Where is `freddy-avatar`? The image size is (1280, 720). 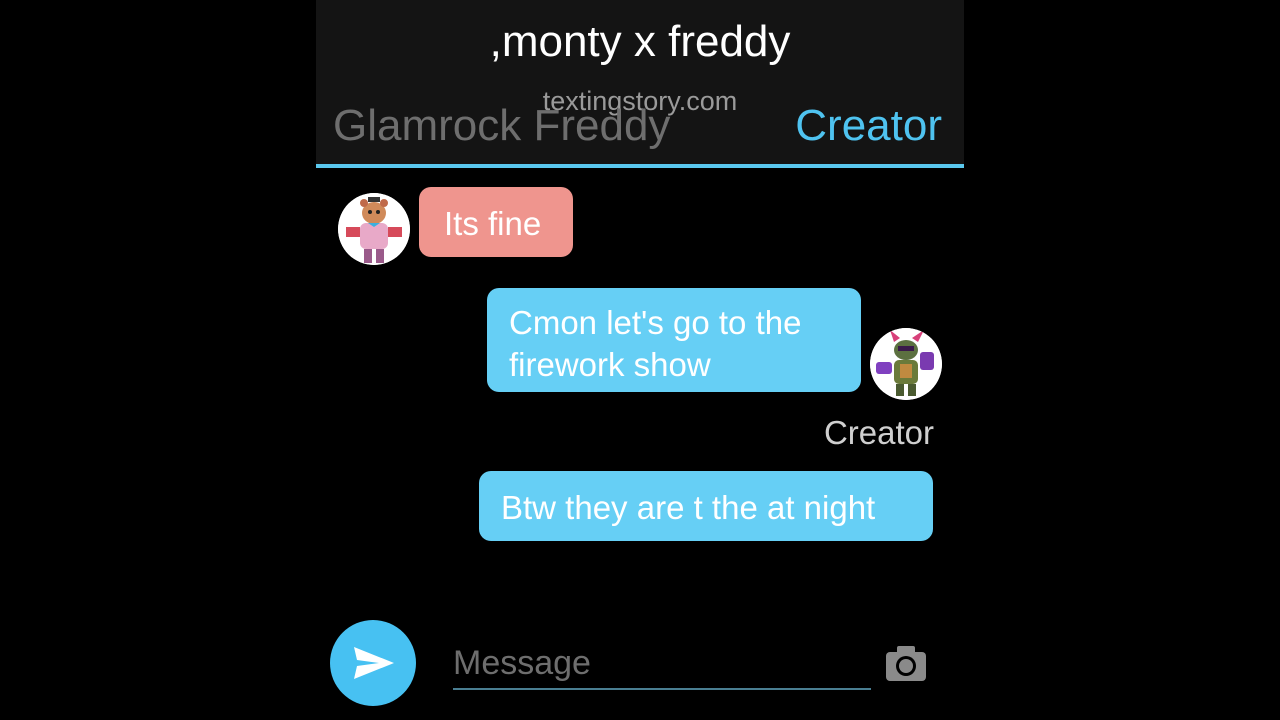
freddy-avatar is located at coordinates (374, 229).